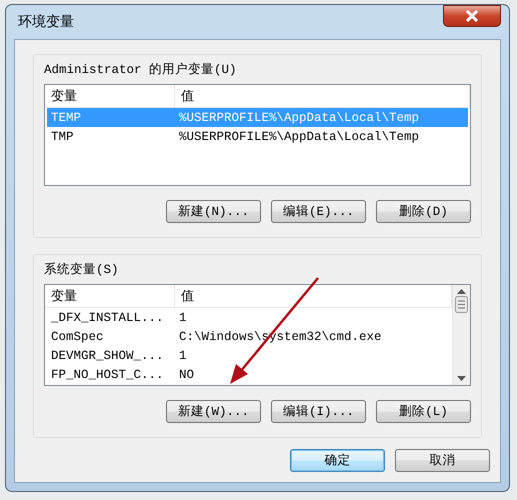  I want to click on scrollbar, so click(461, 335).